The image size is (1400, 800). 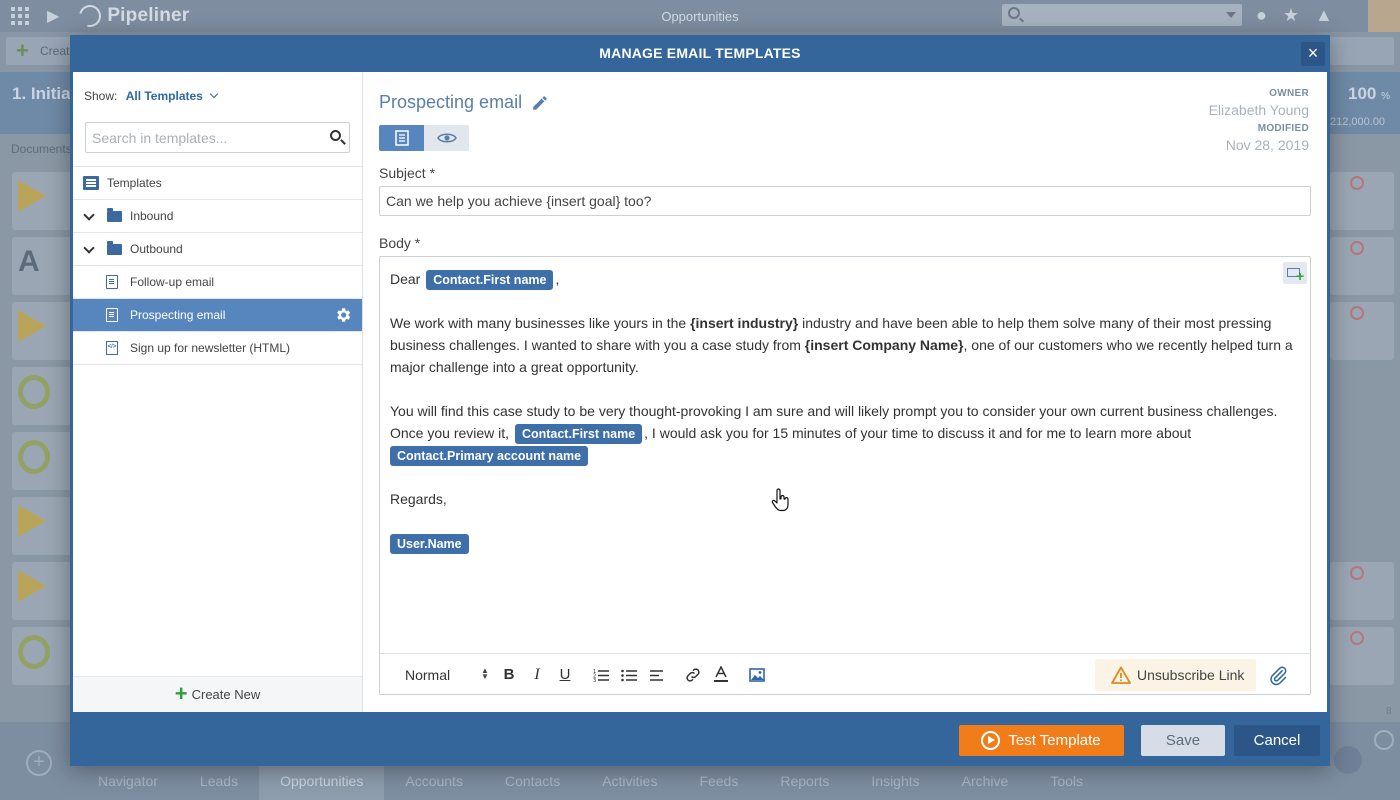 What do you see at coordinates (804, 783) in the screenshot?
I see `nav-item-reports: Reports` at bounding box center [804, 783].